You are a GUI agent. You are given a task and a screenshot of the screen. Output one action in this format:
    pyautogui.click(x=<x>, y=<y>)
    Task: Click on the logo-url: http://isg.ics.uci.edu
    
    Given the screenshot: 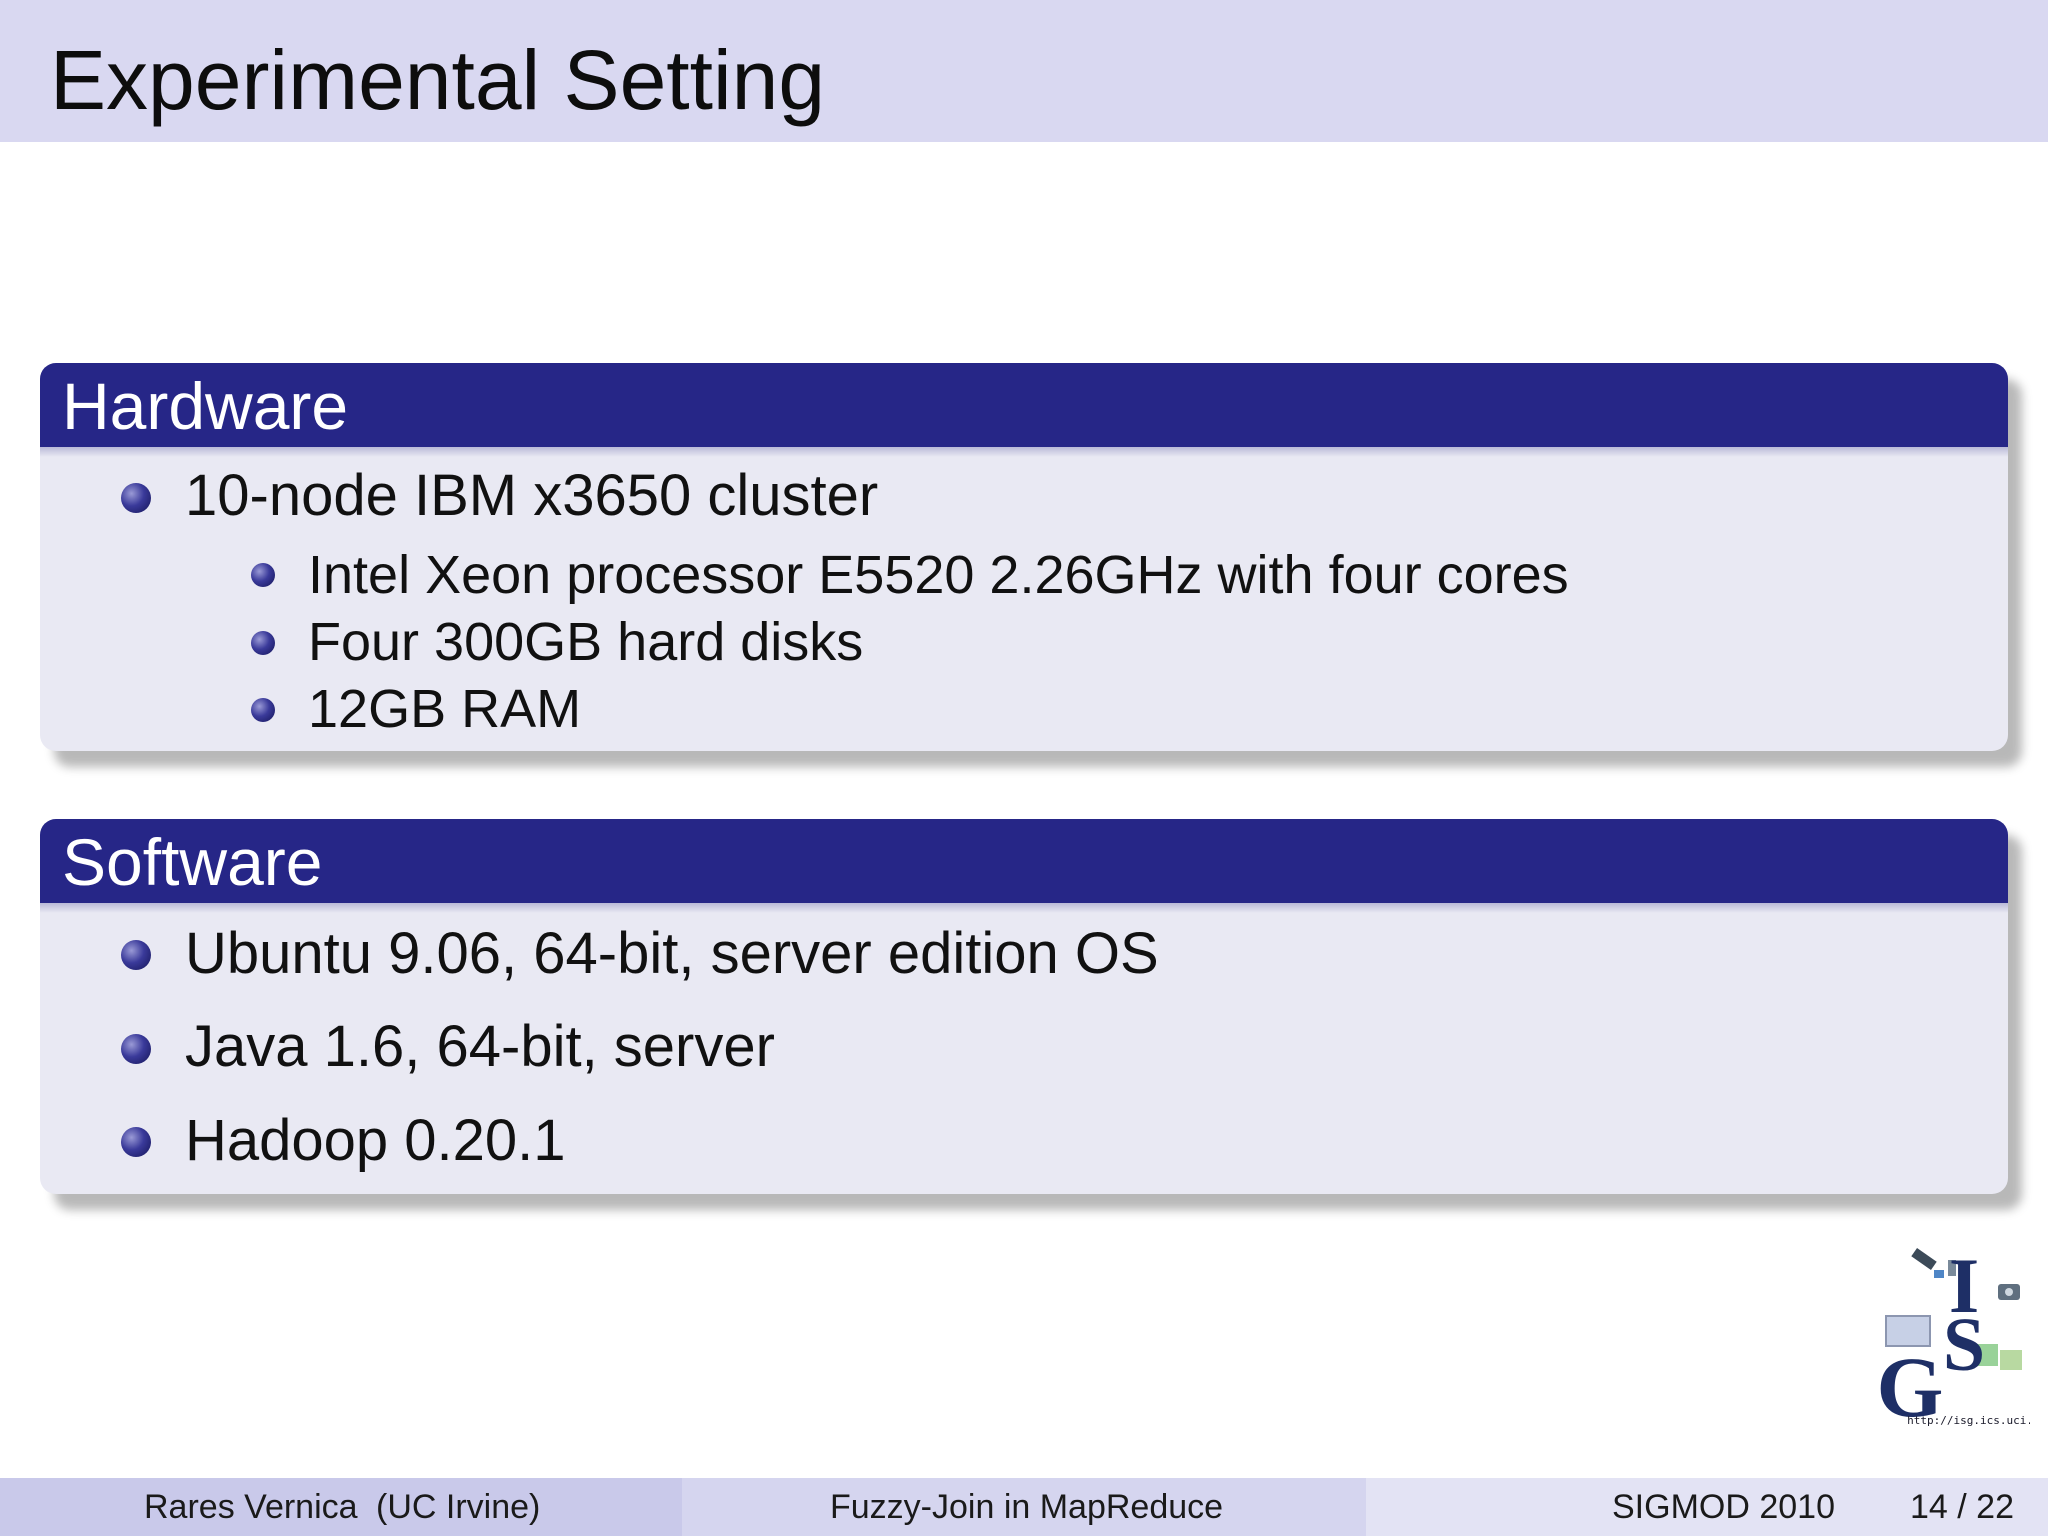 What is the action you would take?
    pyautogui.click(x=1968, y=1420)
    